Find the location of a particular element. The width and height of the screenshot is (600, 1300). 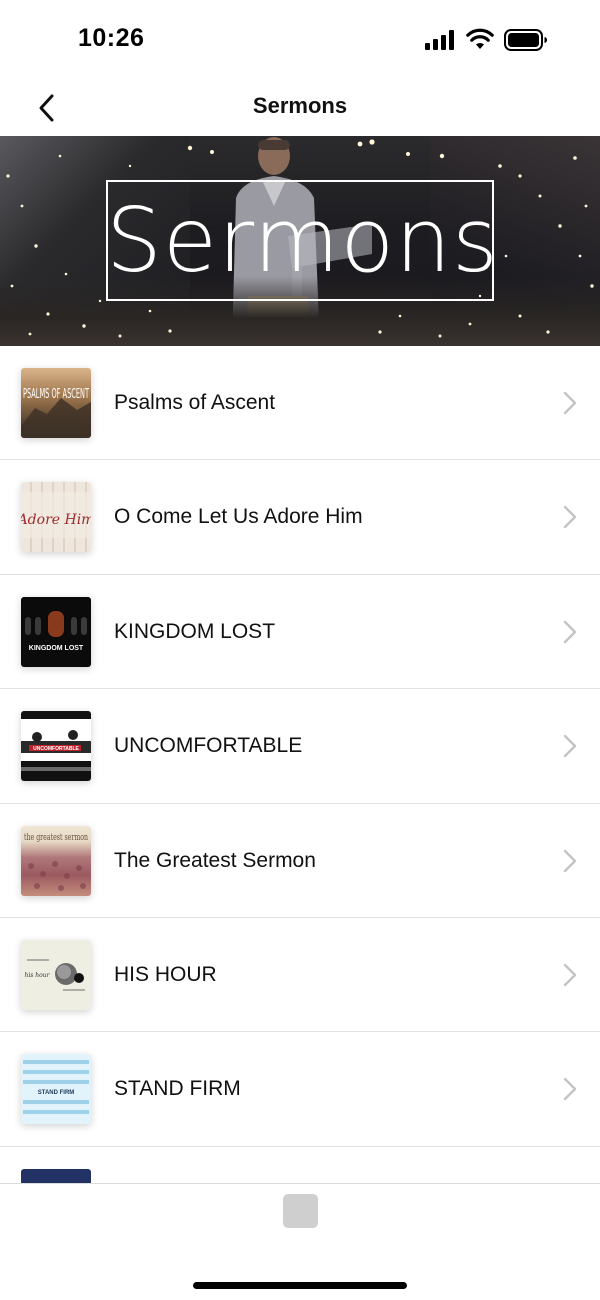

list-item: PSALMS OF ASCENT Psalms of Ascent is located at coordinates (300, 403).